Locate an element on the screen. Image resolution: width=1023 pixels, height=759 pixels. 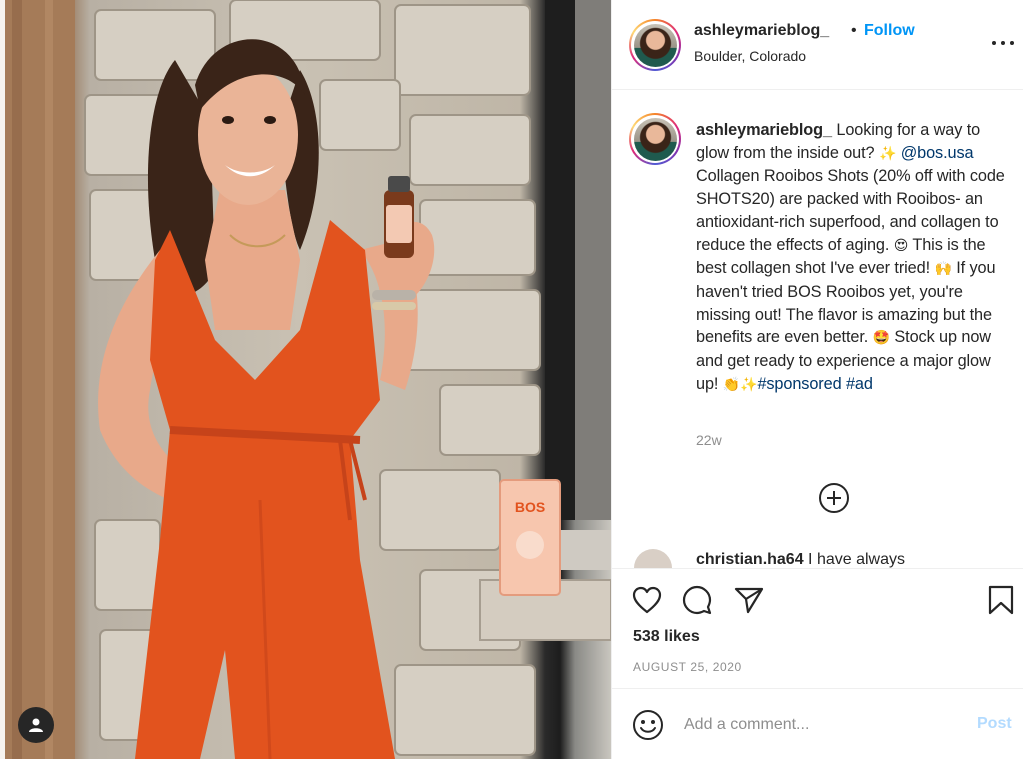
author-avatar is located at coordinates (655, 45).